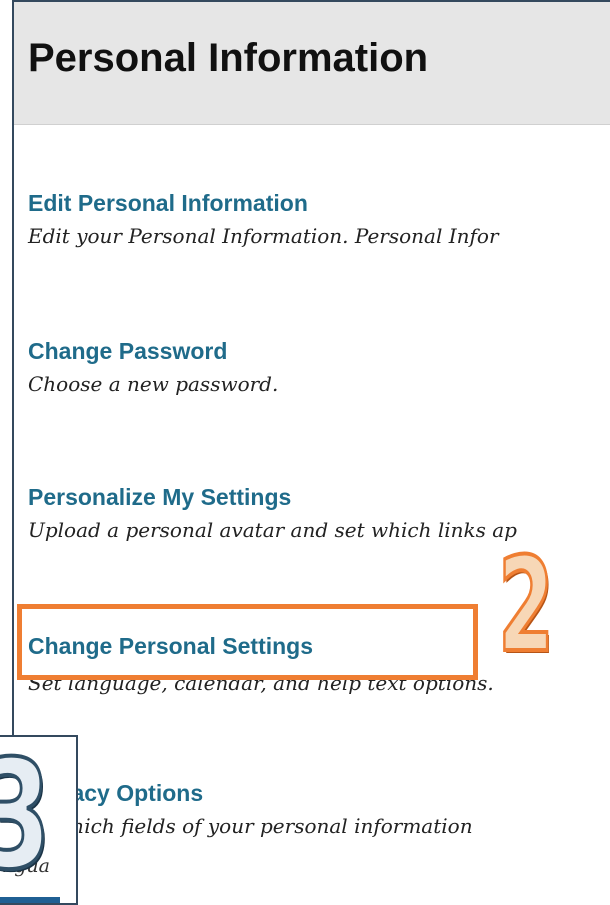  Describe the element at coordinates (272, 497) in the screenshot. I see `personalize-my-settings-link: Personalize My Settings` at that location.